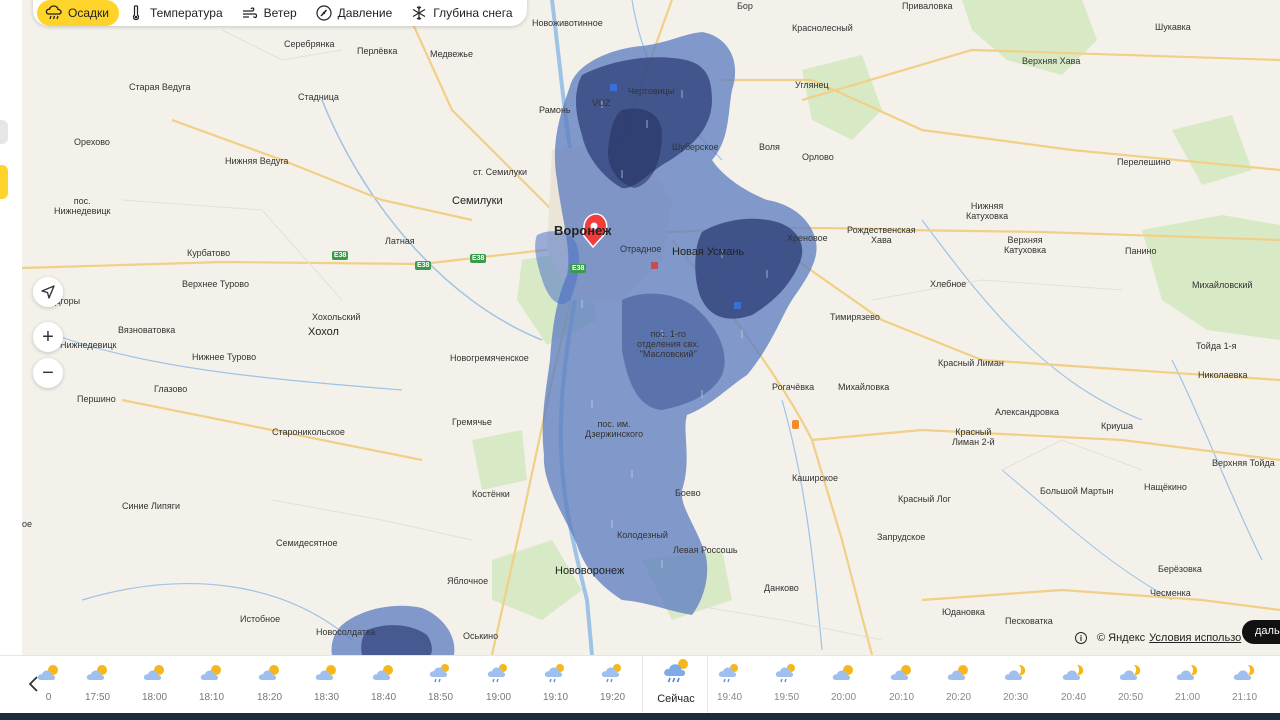 This screenshot has width=1280, height=720. What do you see at coordinates (269, 685) in the screenshot?
I see `timeline-slot: 18:20` at bounding box center [269, 685].